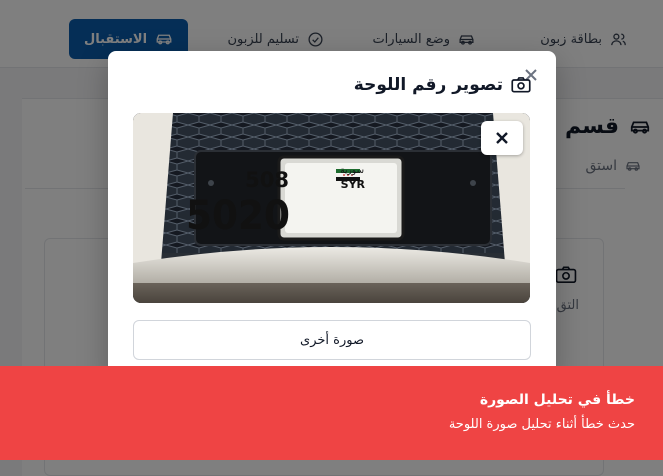  I want to click on another-photo-button: صورة أخرى, so click(332, 340).